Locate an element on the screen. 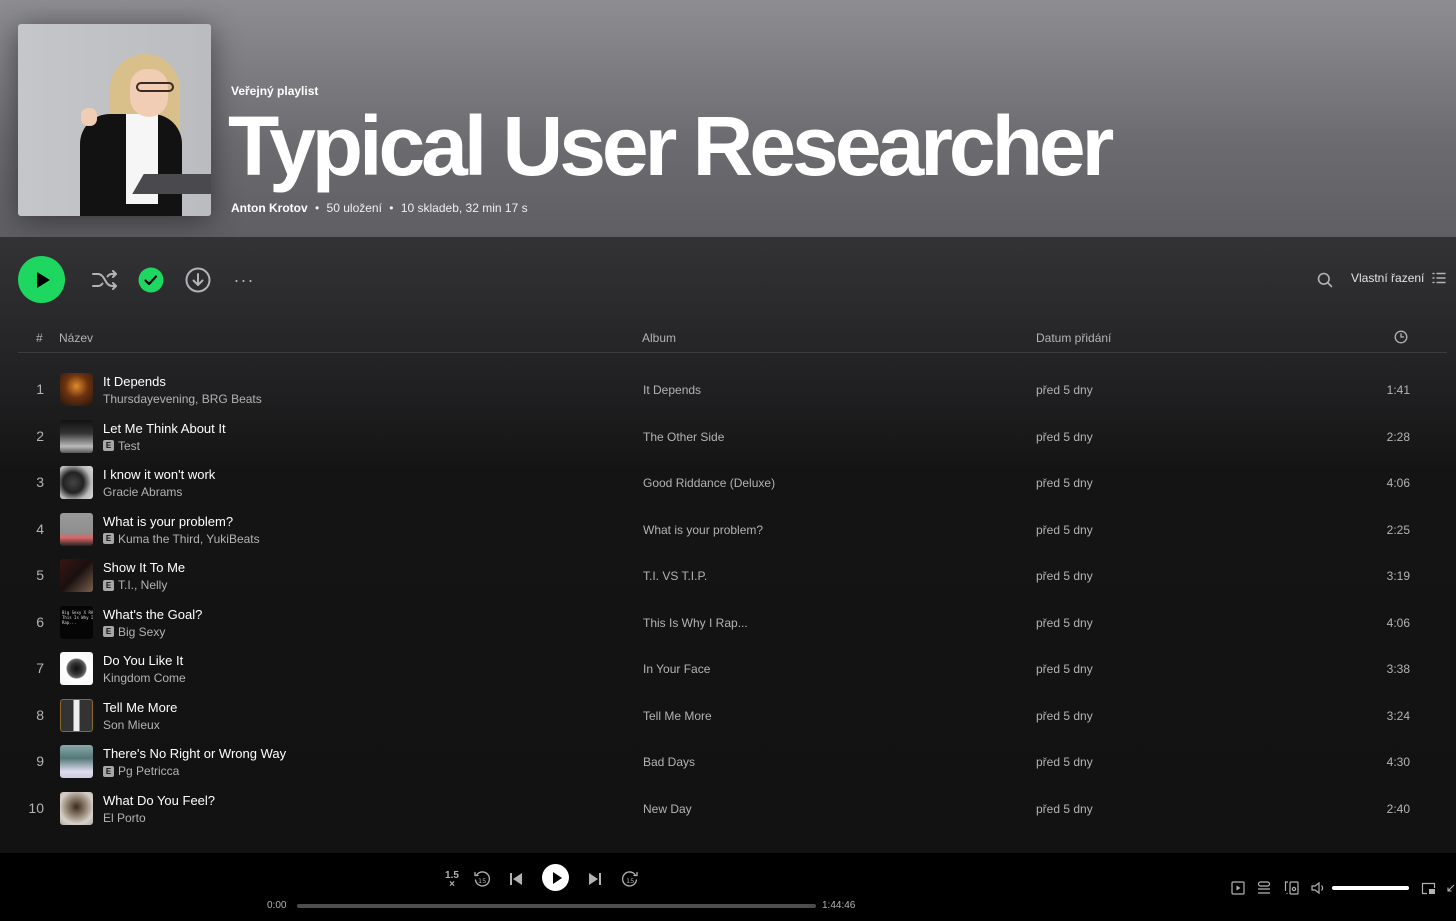 The image size is (1456, 921). more-options-button: ··· is located at coordinates (244, 280).